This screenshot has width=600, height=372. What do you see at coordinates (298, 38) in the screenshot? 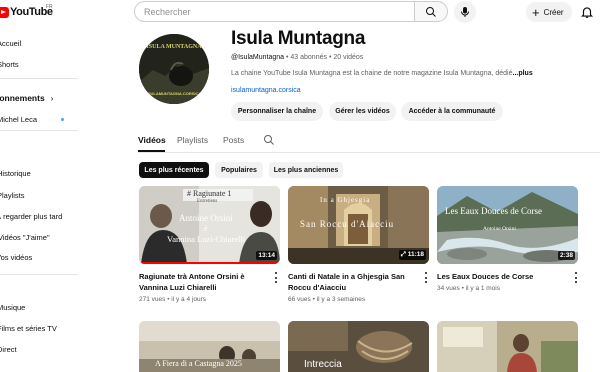
I see `channel-name: Isula Muntagna` at bounding box center [298, 38].